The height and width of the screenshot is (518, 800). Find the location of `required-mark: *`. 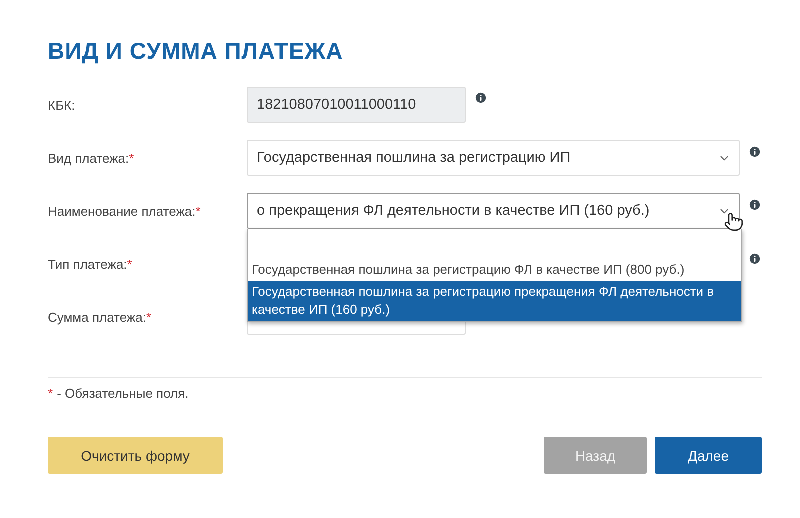

required-mark: * is located at coordinates (51, 393).